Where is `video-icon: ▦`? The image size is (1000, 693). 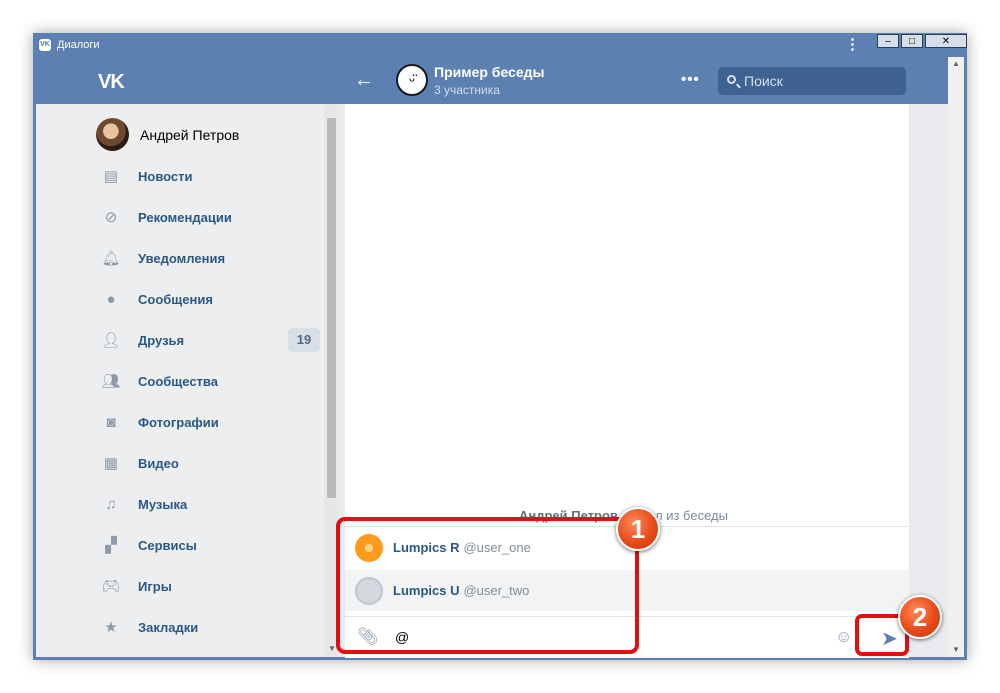
video-icon: ▦ is located at coordinates (111, 463).